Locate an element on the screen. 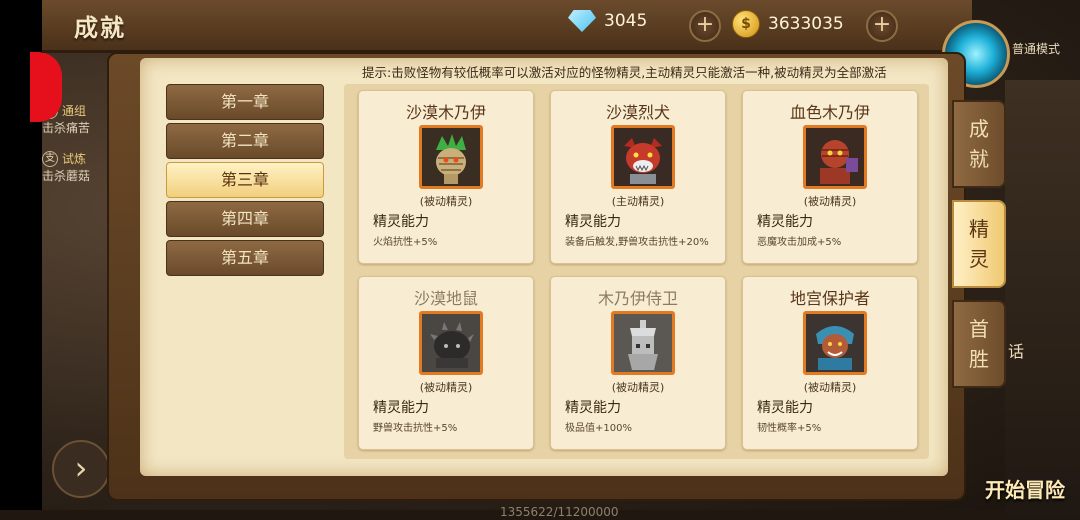  quest-desc: 击杀痛苦 is located at coordinates (66, 128).